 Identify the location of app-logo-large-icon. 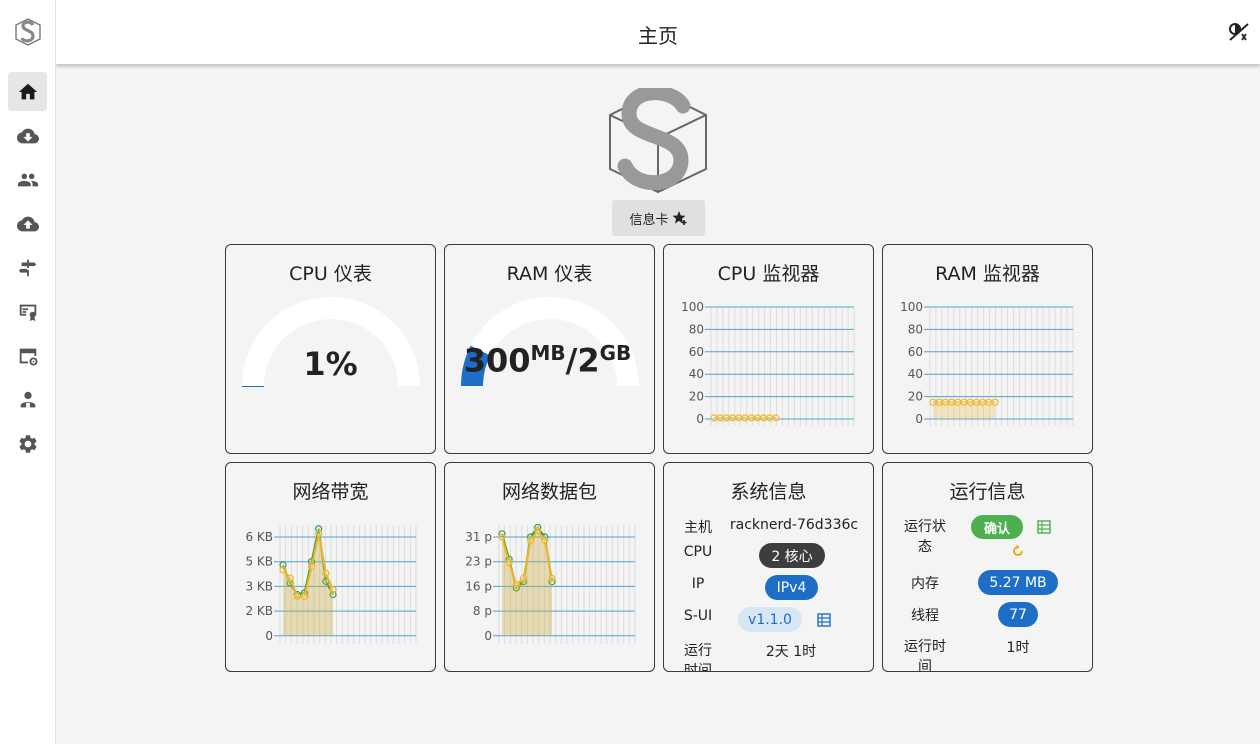
(658, 141).